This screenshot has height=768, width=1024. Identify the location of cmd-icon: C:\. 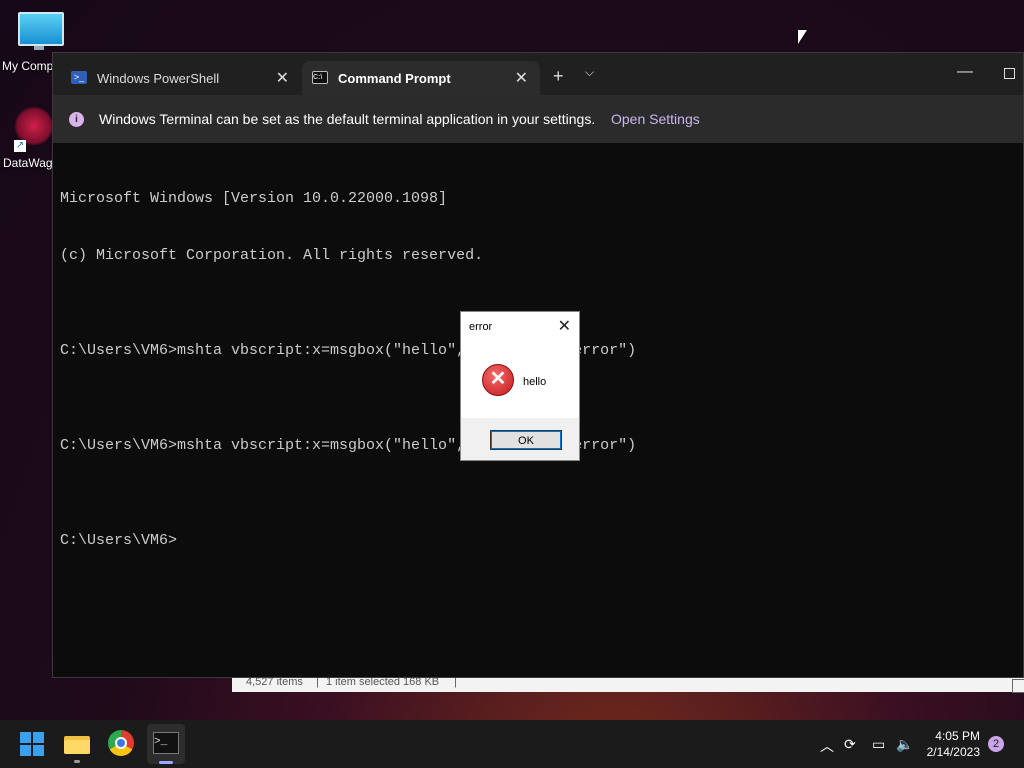
(320, 77).